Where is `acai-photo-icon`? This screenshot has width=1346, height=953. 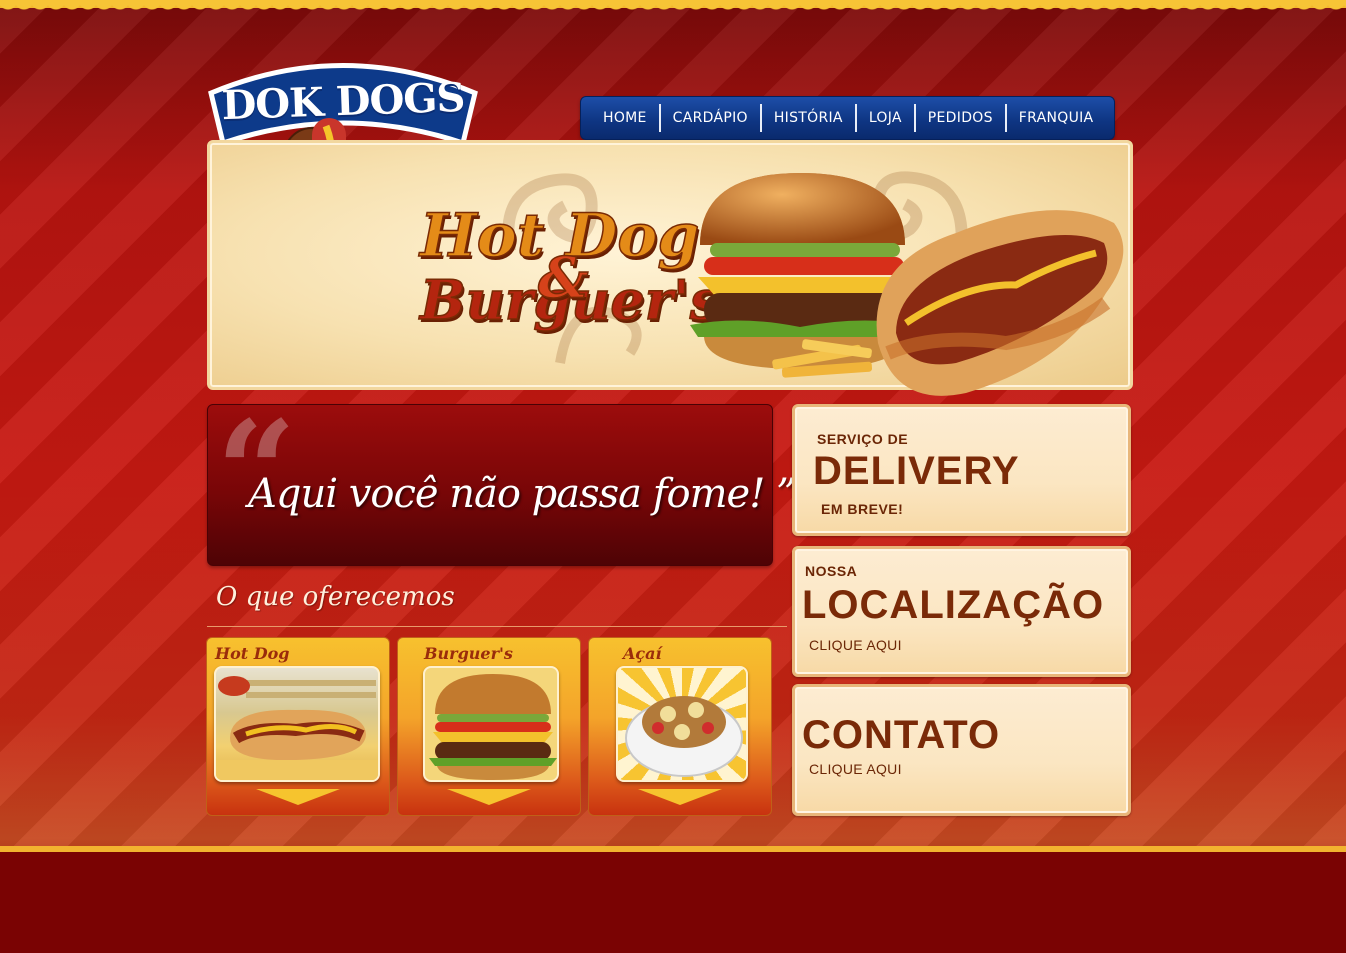 acai-photo-icon is located at coordinates (684, 736).